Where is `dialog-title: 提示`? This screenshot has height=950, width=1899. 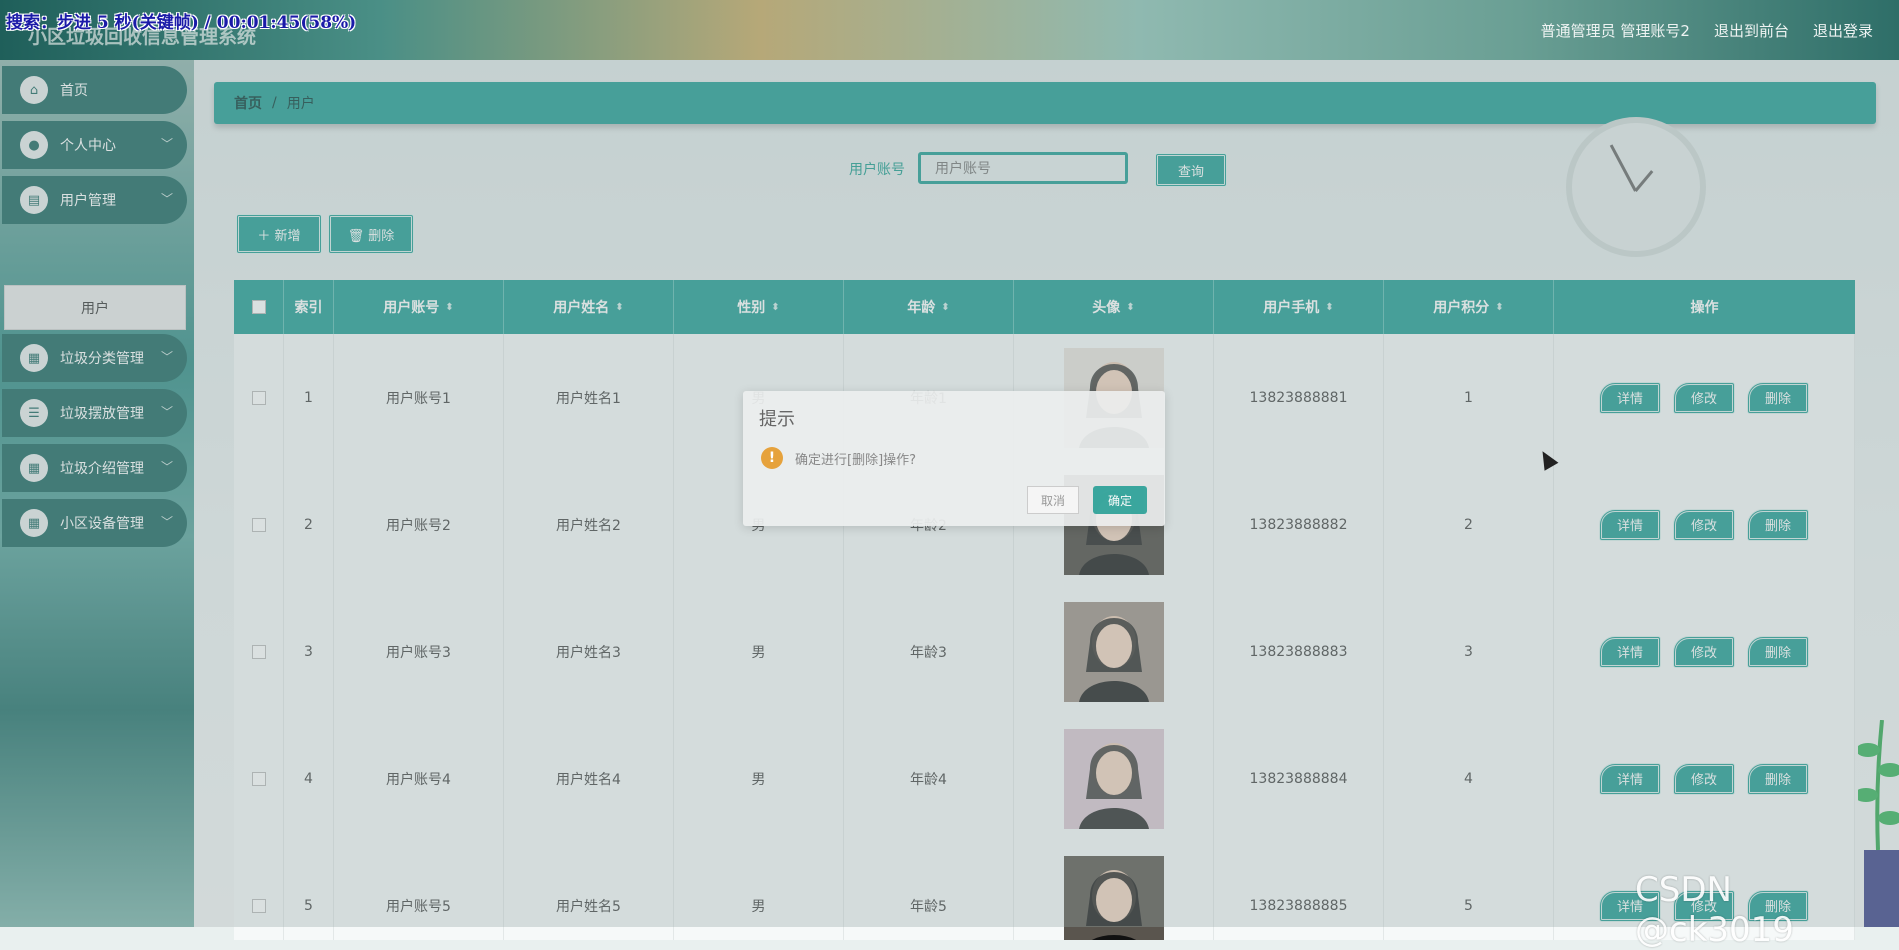
dialog-title: 提示 is located at coordinates (777, 419).